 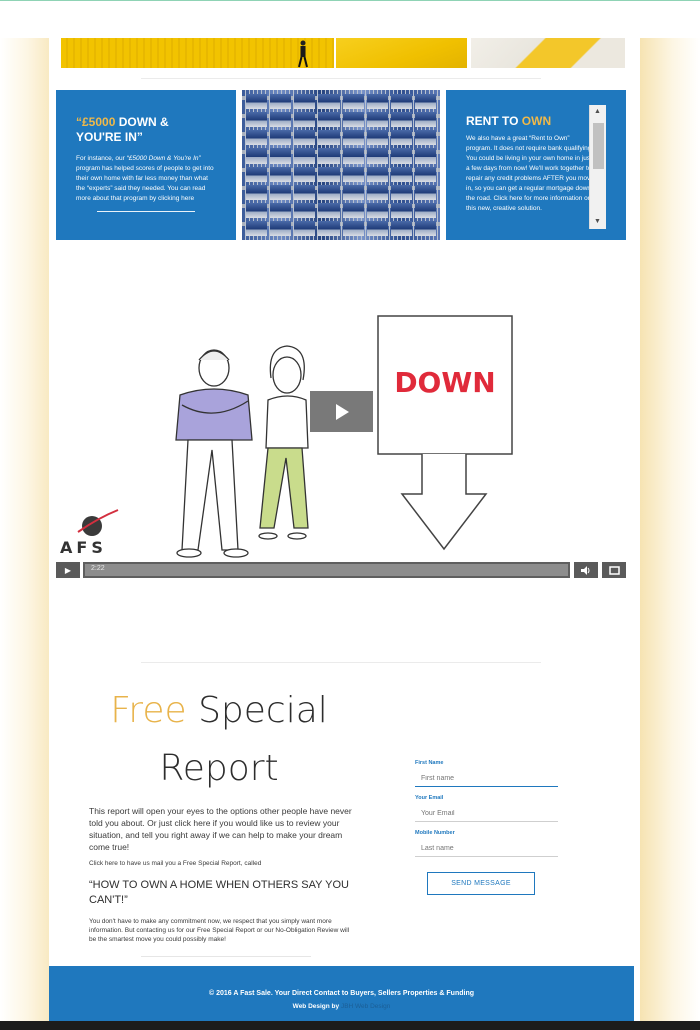 What do you see at coordinates (98, 568) in the screenshot?
I see `video-time: 2:22` at bounding box center [98, 568].